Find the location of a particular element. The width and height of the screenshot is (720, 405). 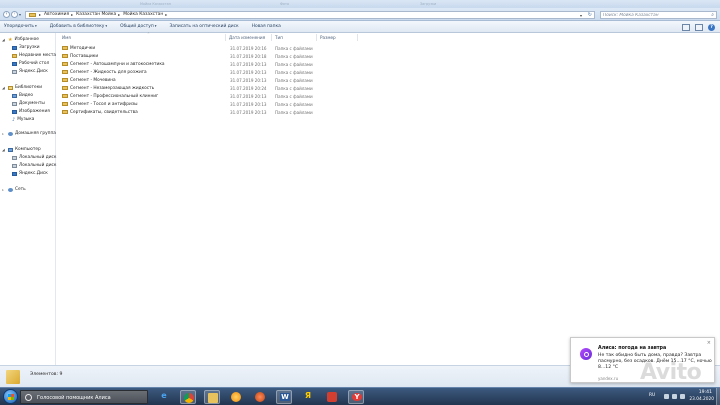

sidebar-item-label: Загрузки is located at coordinates (29, 47).